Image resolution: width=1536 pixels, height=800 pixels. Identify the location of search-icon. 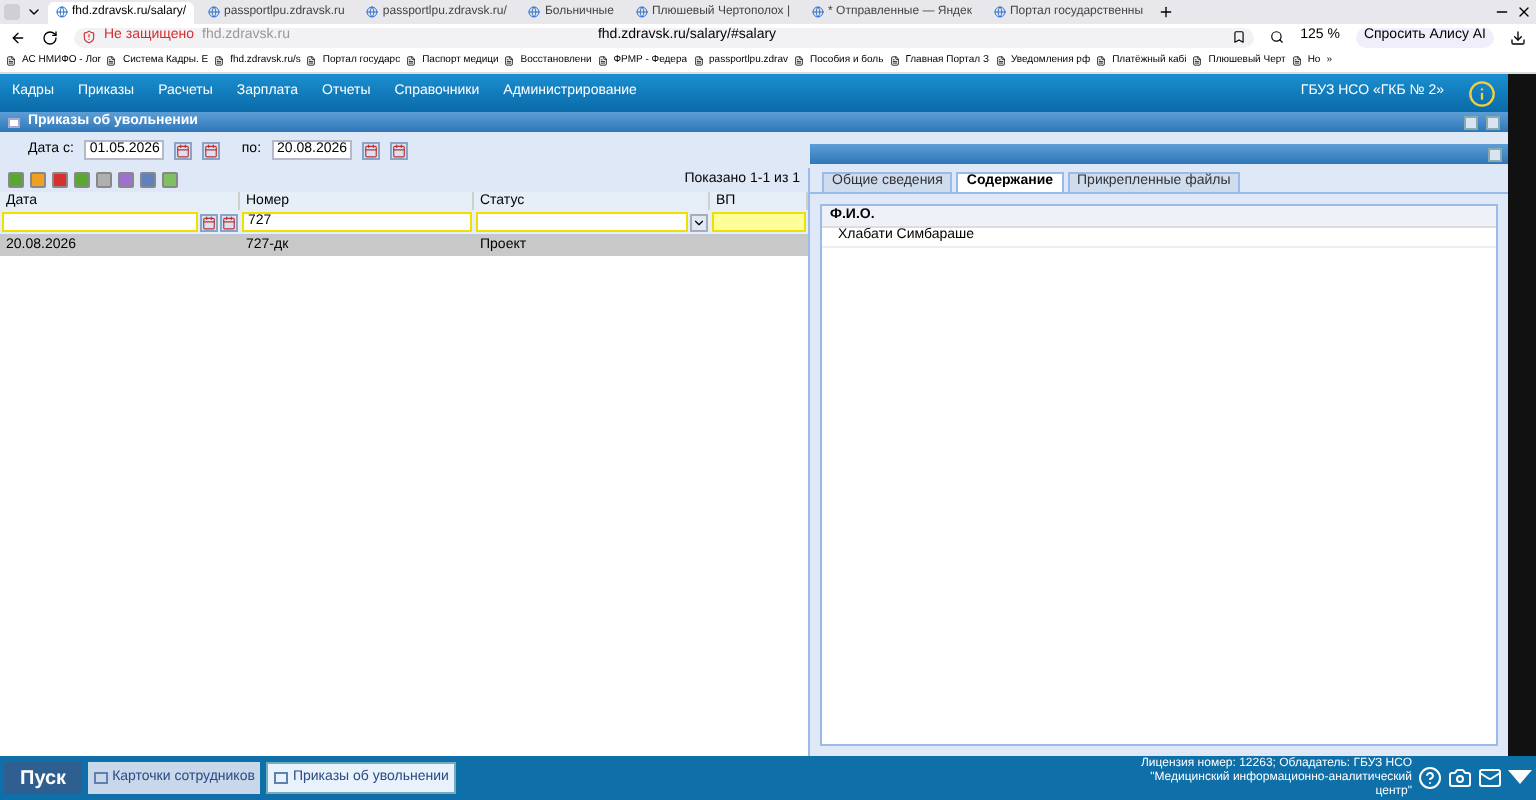
(1277, 37).